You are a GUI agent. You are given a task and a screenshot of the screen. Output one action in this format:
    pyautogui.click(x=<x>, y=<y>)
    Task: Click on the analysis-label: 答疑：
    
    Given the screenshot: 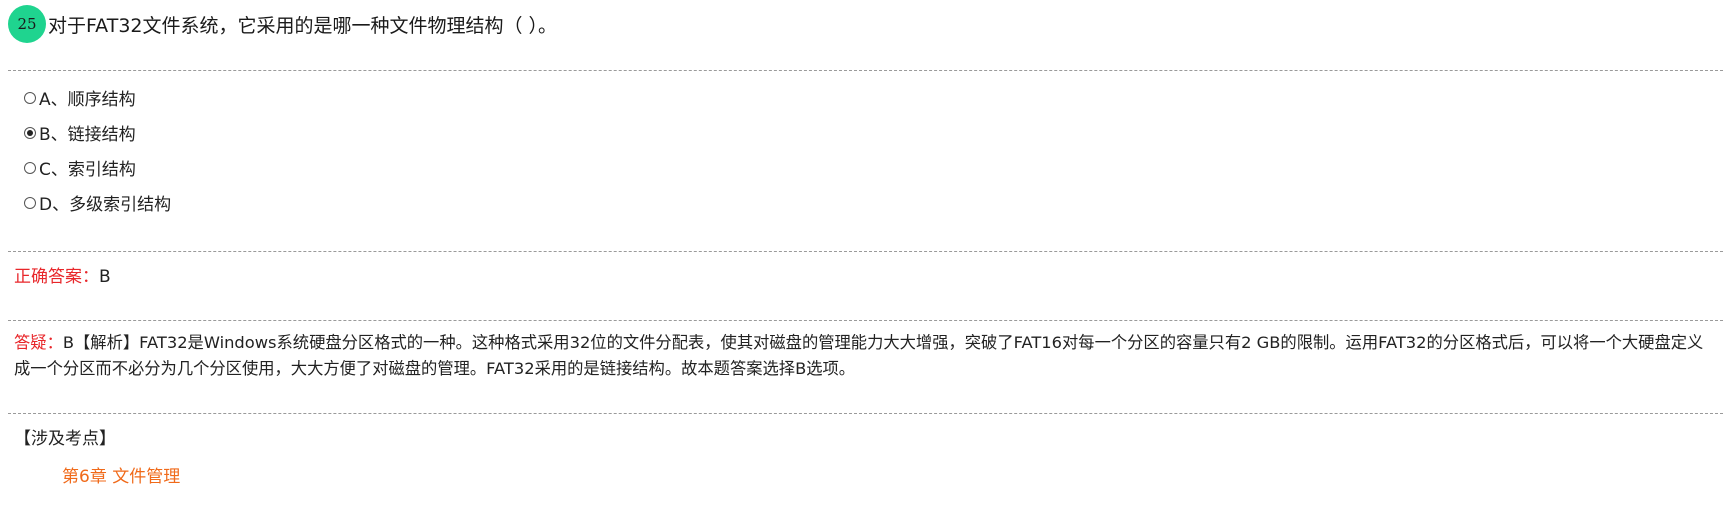 What is the action you would take?
    pyautogui.click(x=38, y=342)
    